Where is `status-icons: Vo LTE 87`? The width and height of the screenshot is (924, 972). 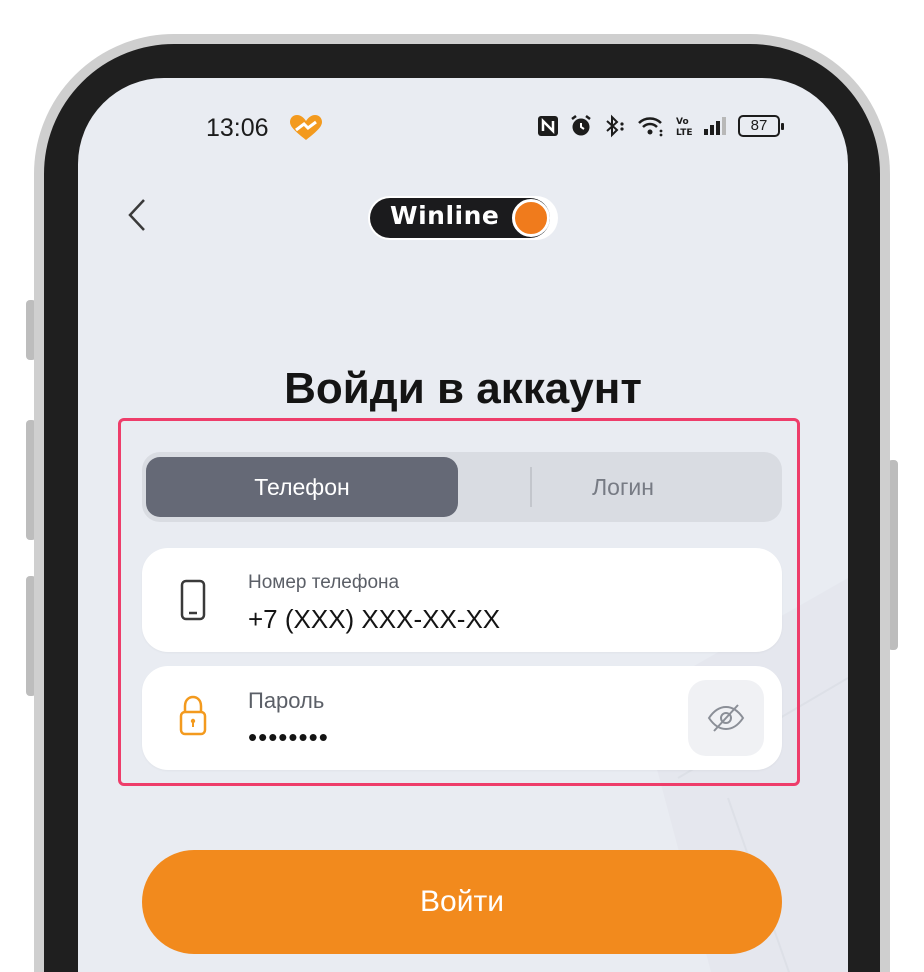
status-icons: Vo LTE 87 is located at coordinates (660, 126).